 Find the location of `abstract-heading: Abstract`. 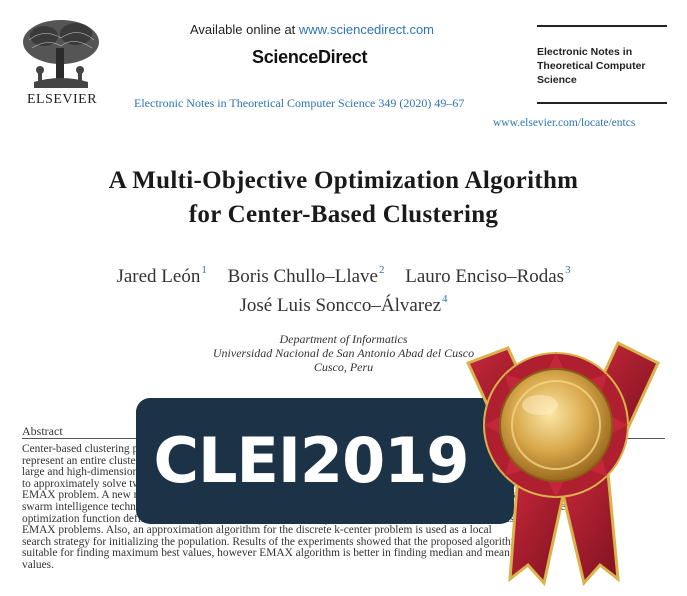

abstract-heading: Abstract is located at coordinates (42, 431).